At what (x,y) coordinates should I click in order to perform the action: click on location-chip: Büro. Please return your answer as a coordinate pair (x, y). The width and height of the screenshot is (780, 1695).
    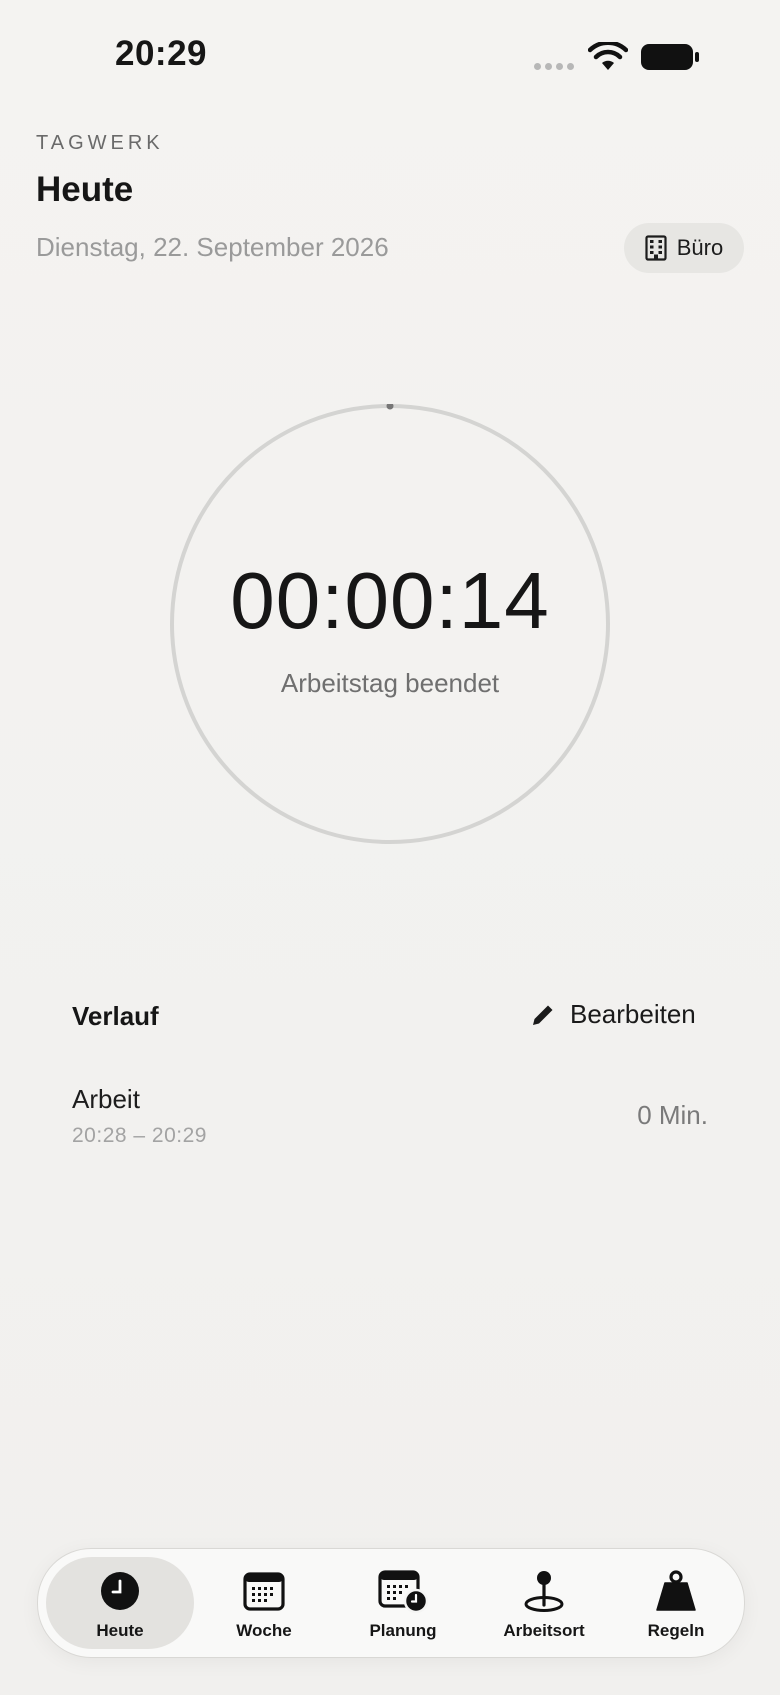
    Looking at the image, I should click on (684, 248).